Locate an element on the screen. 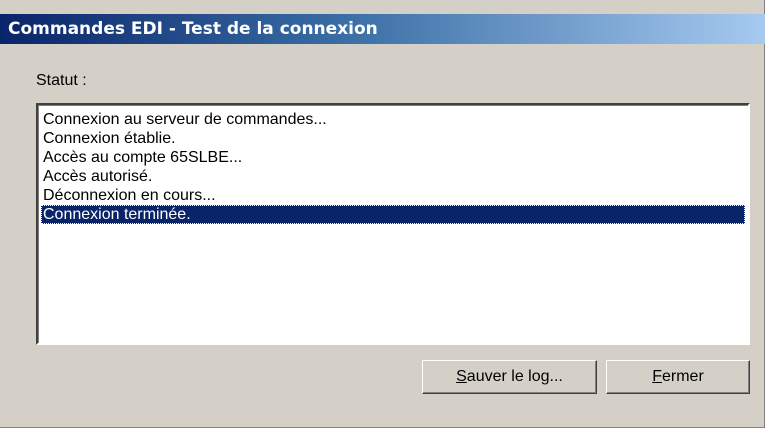 The image size is (765, 428). log-item: Accès autorisé. is located at coordinates (393, 176).